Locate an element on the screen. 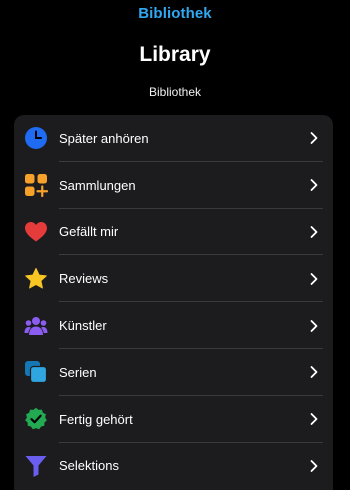  series-icon is located at coordinates (36, 372).